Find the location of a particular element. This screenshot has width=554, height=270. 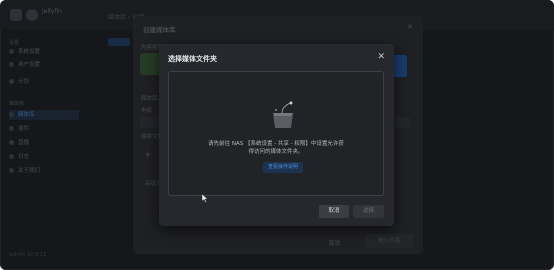

empty-message-line1: 请先前往 NAS 【系统设置 - 共享 - 权限】中设置允许获 is located at coordinates (276, 144).